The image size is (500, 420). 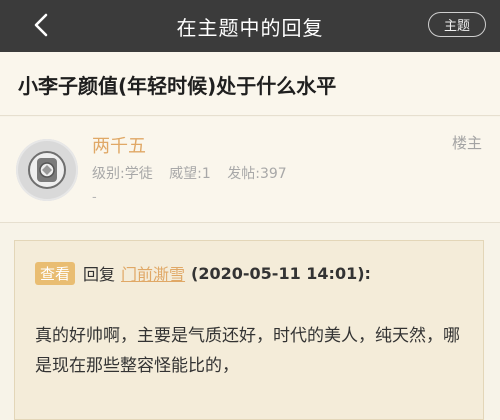 I want to click on quote-header: 查看 回复 门前澌雪 (2020-05-11 14:01):, so click(x=203, y=273).